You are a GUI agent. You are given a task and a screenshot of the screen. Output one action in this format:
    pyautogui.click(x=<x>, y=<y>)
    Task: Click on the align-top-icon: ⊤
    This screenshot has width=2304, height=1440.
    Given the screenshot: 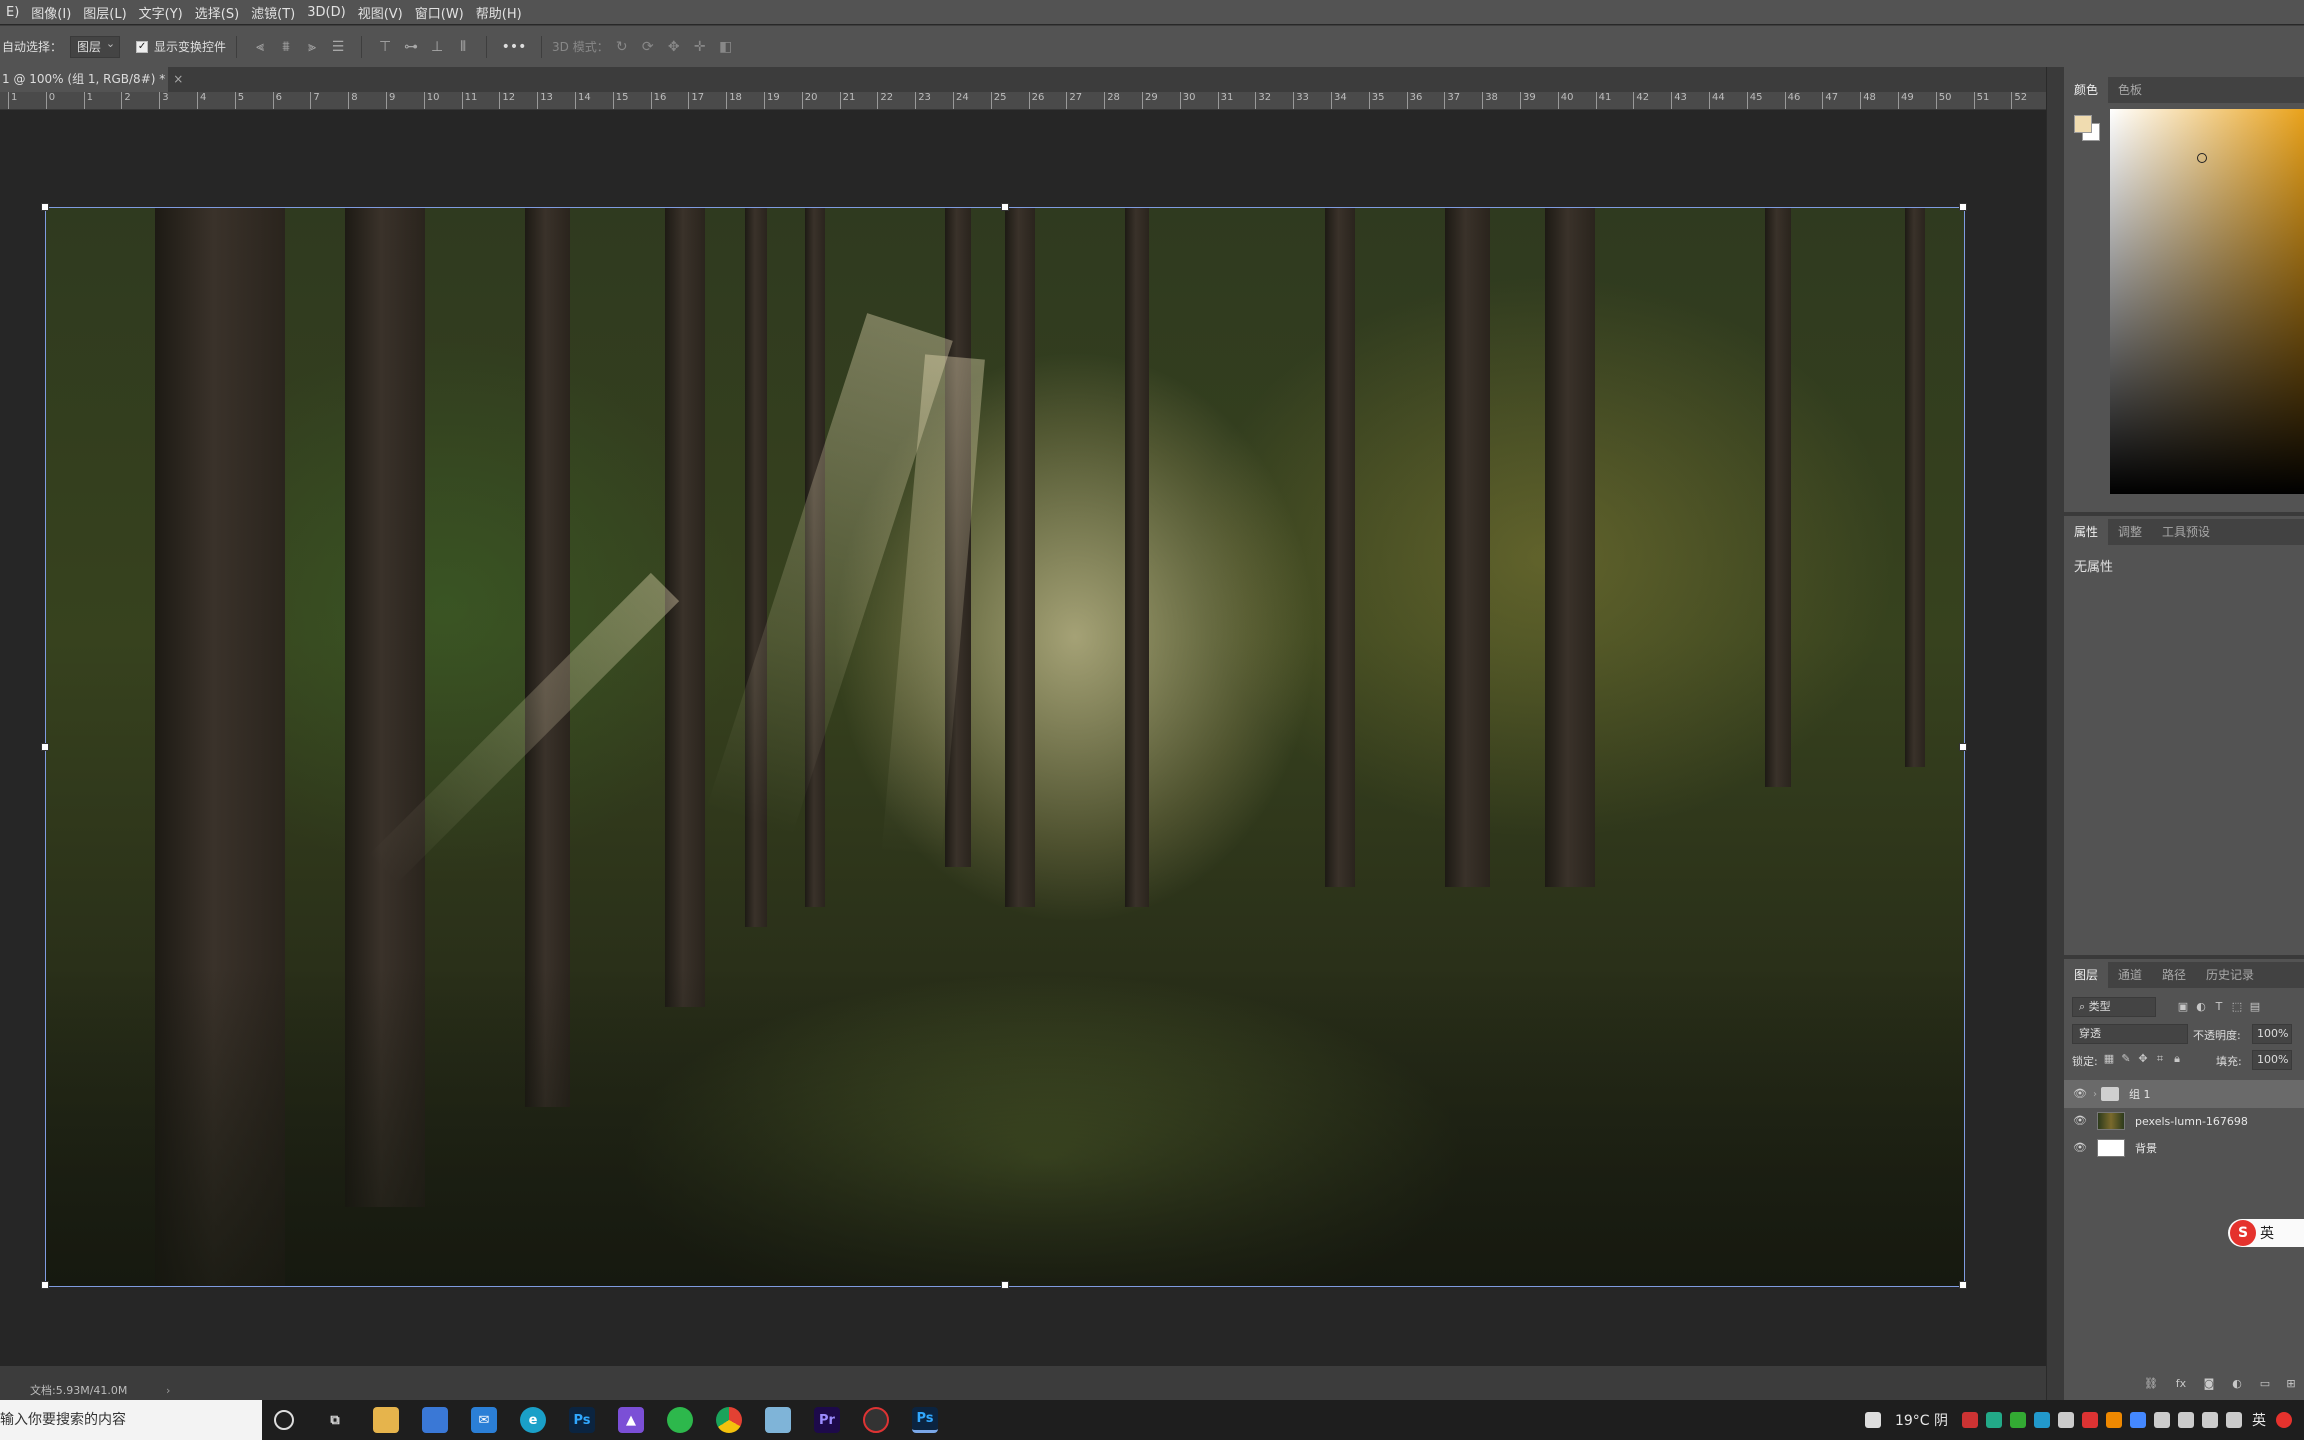 What is the action you would take?
    pyautogui.click(x=385, y=47)
    